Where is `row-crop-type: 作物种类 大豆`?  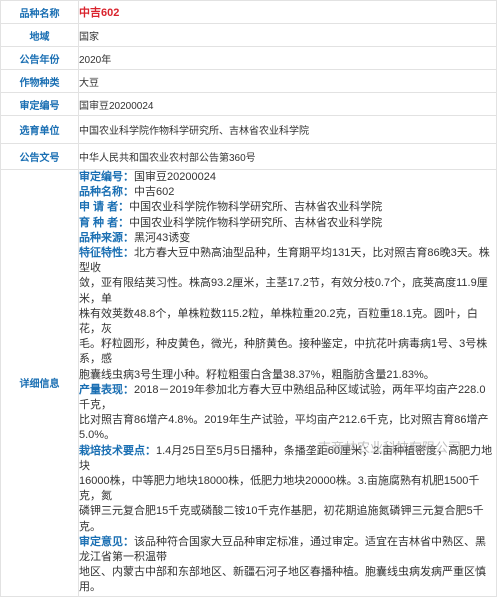
row-crop-type: 作物种类 大豆 is located at coordinates (248, 81).